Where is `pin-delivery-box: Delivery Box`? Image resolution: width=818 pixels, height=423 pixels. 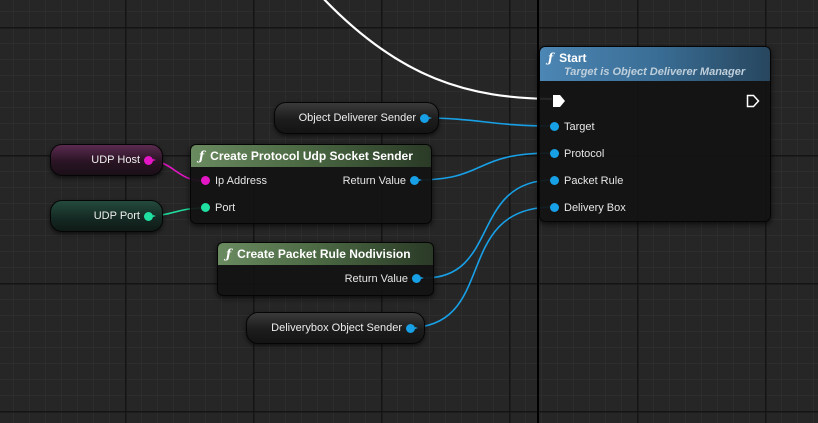
pin-delivery-box: Delivery Box is located at coordinates (588, 208).